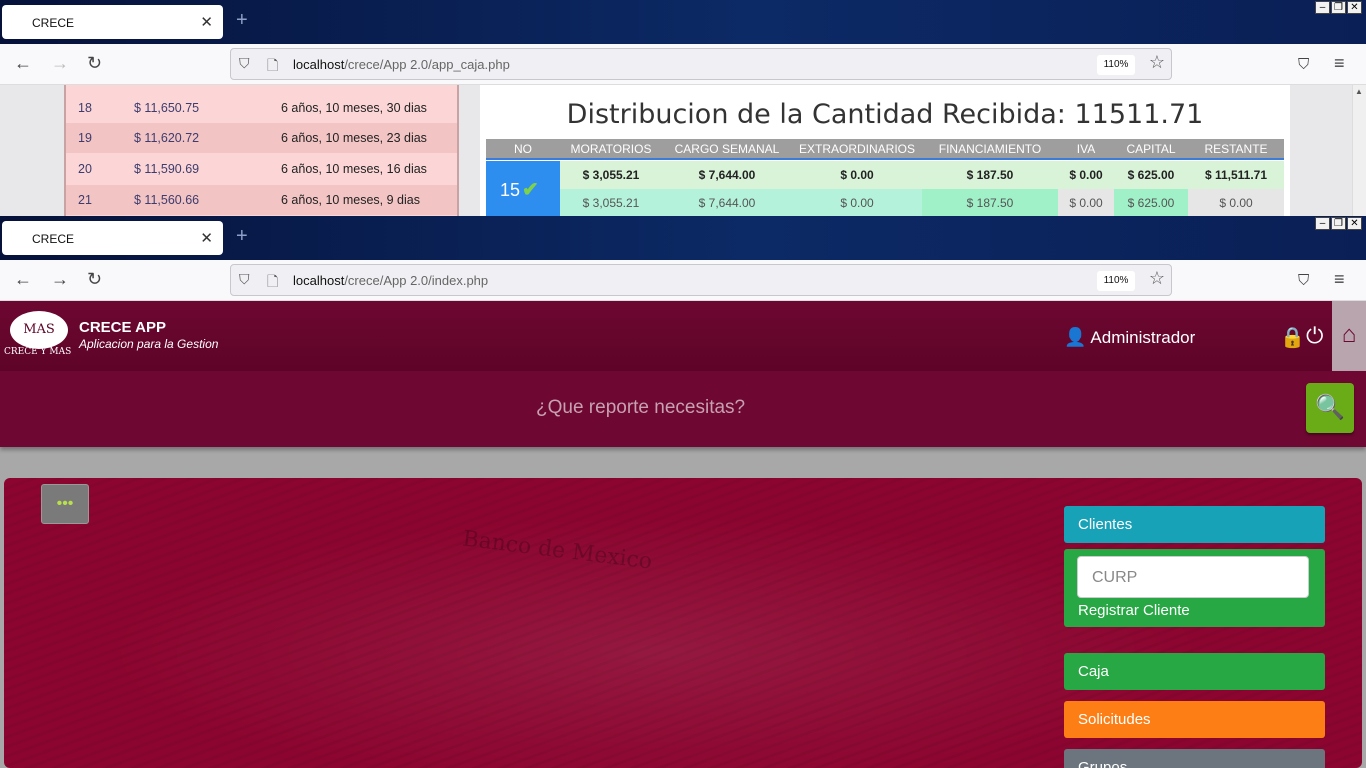  I want to click on report-search-input: ¿Que reporte necesitas?, so click(640, 408).